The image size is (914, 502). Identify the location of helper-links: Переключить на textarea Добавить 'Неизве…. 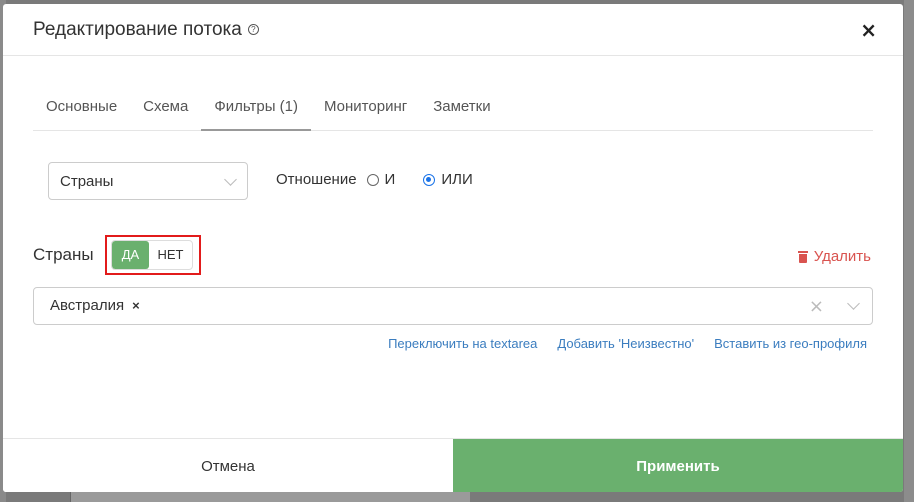
(627, 343).